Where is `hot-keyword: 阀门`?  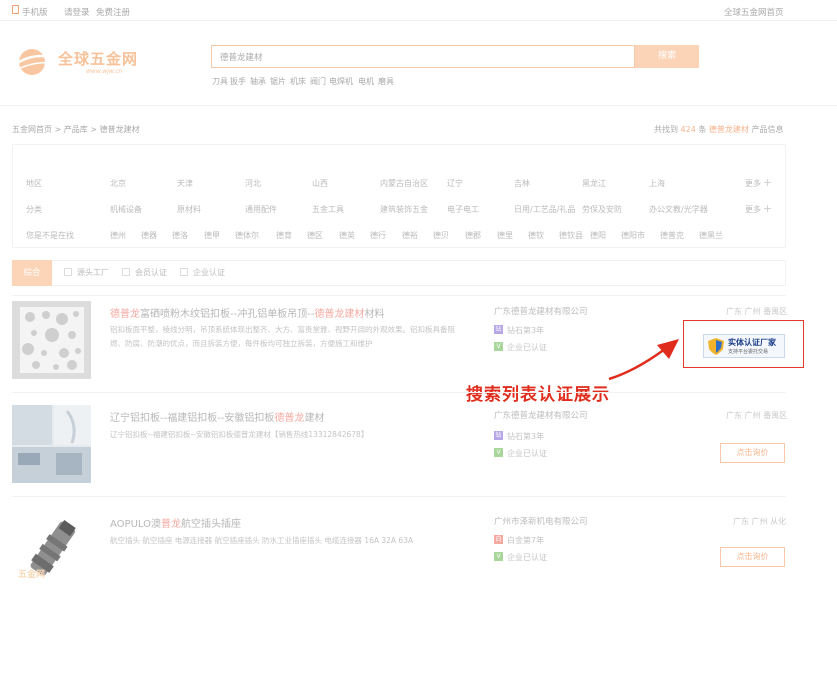 hot-keyword: 阀门 is located at coordinates (318, 81).